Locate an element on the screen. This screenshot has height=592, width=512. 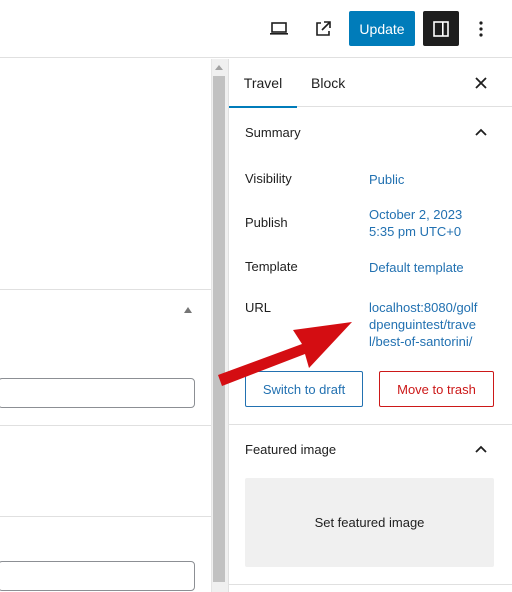
close-icon is located at coordinates (481, 83).